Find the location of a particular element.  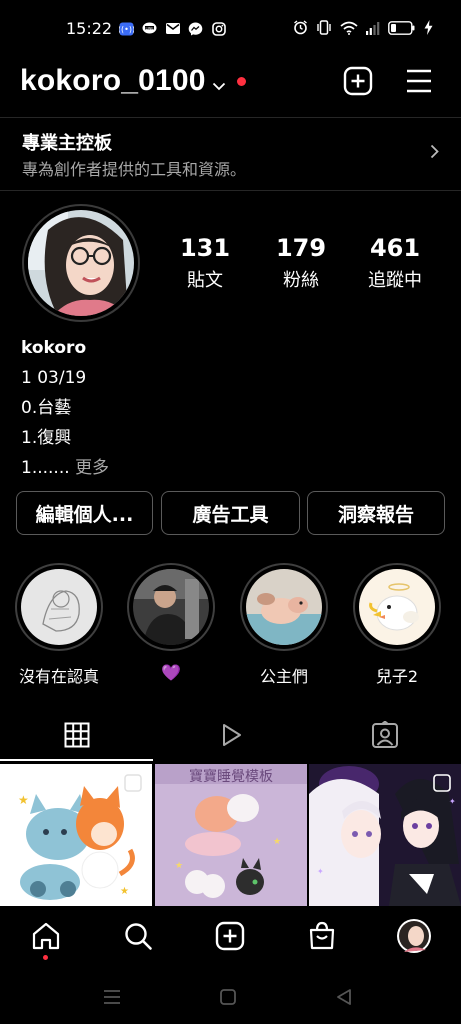

followers-count-value: 179 is located at coordinates (301, 248).